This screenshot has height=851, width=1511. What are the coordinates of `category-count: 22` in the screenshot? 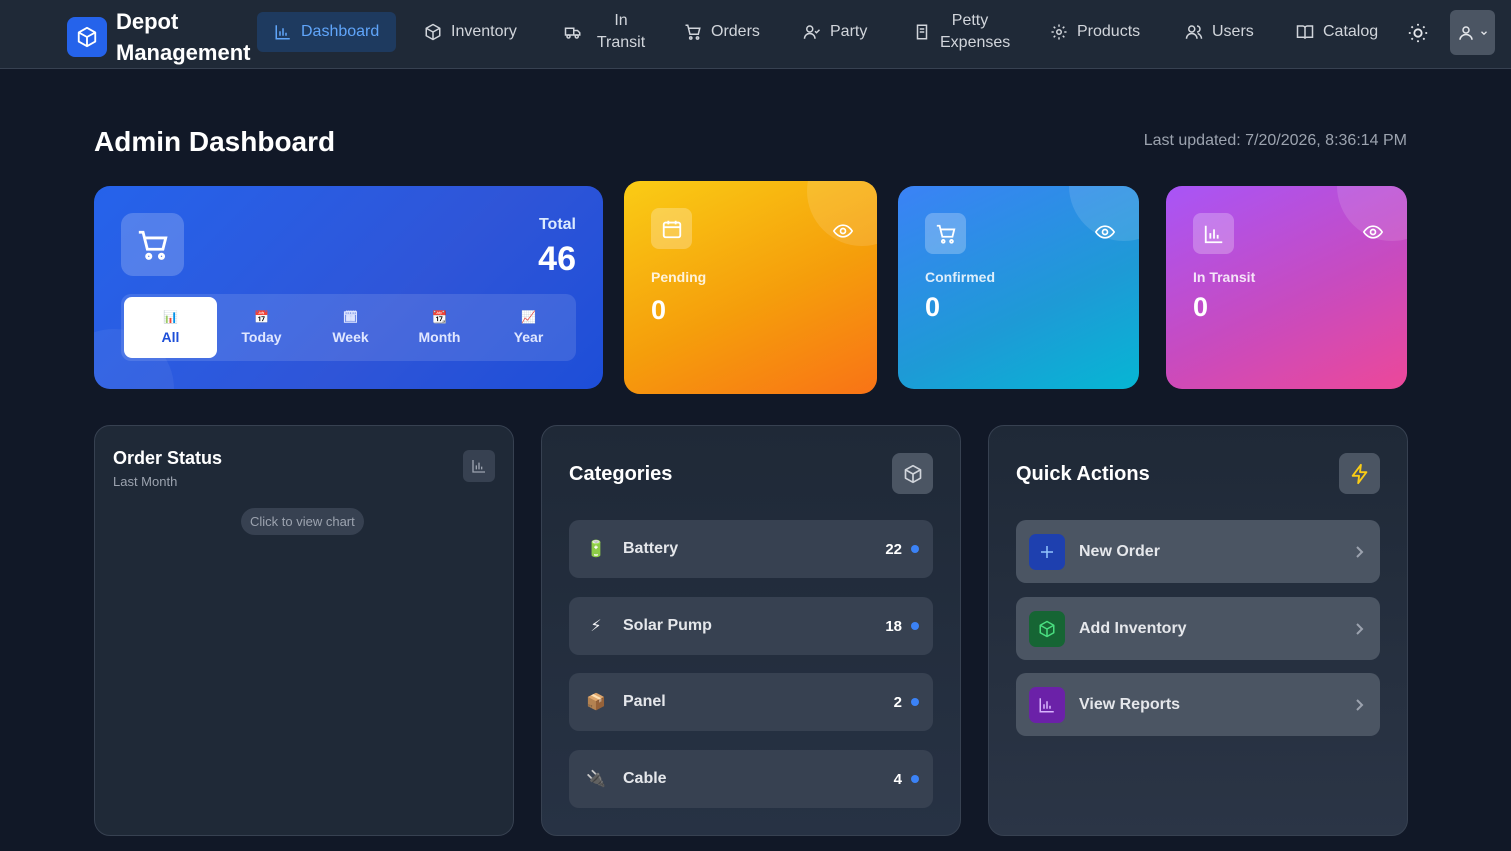 It's located at (893, 549).